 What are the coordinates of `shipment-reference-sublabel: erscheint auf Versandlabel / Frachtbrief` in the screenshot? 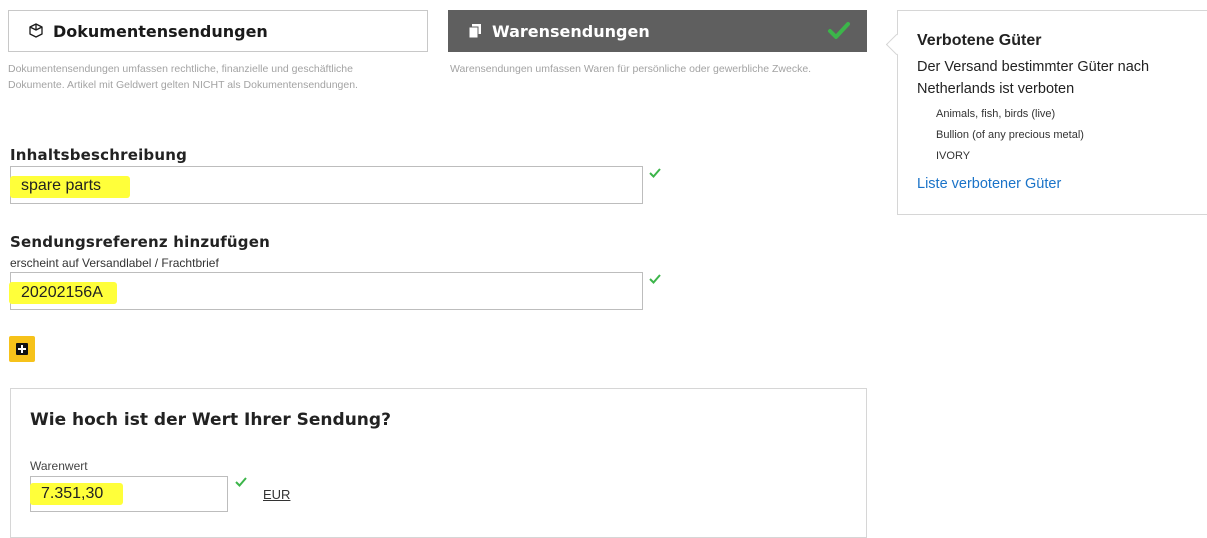 It's located at (114, 263).